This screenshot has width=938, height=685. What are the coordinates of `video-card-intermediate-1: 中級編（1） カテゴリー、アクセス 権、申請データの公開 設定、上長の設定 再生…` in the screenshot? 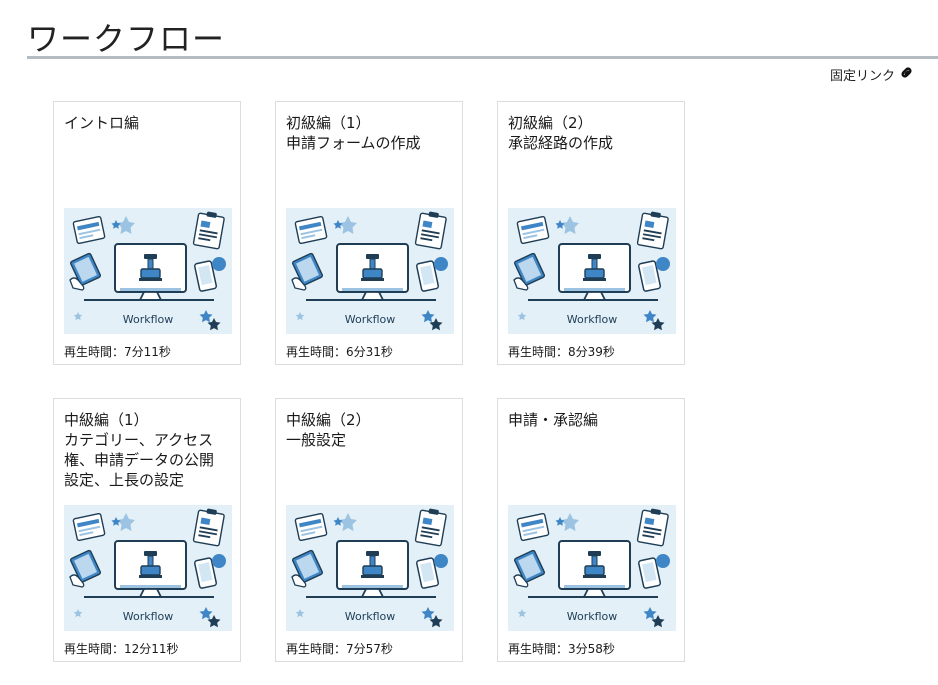 It's located at (147, 530).